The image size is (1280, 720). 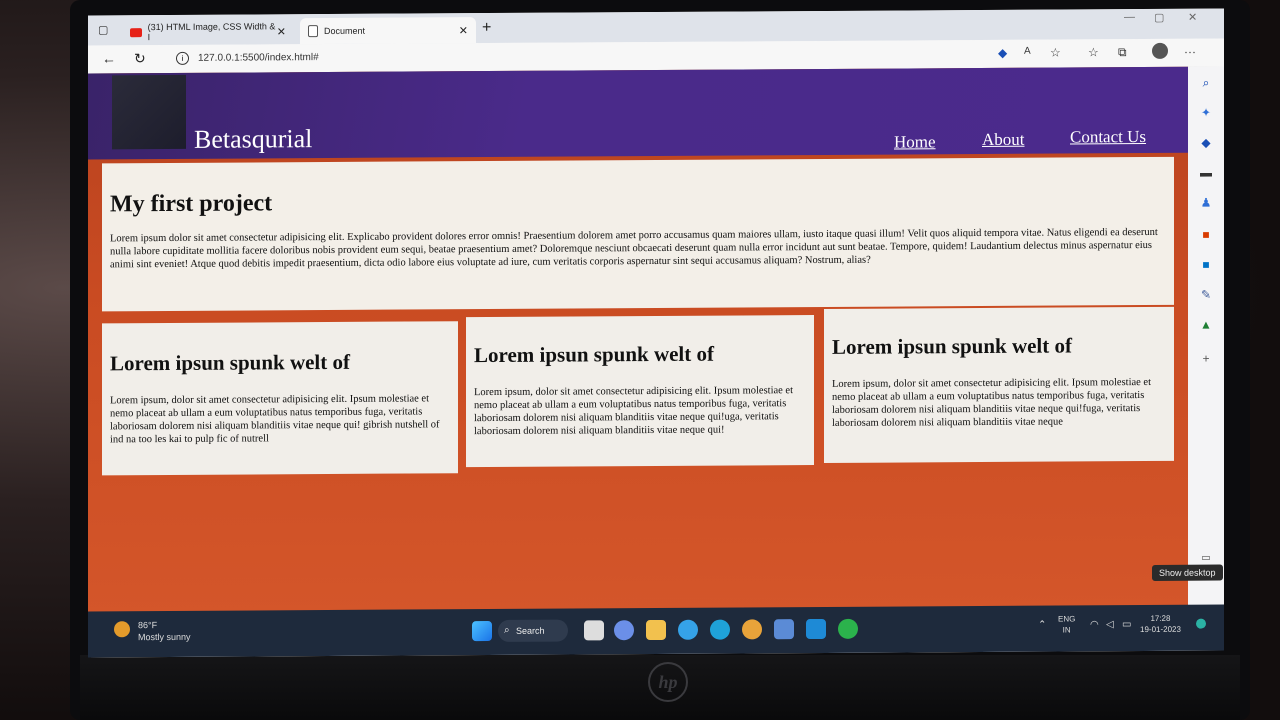 I want to click on back-icon: ←, so click(x=109, y=58).